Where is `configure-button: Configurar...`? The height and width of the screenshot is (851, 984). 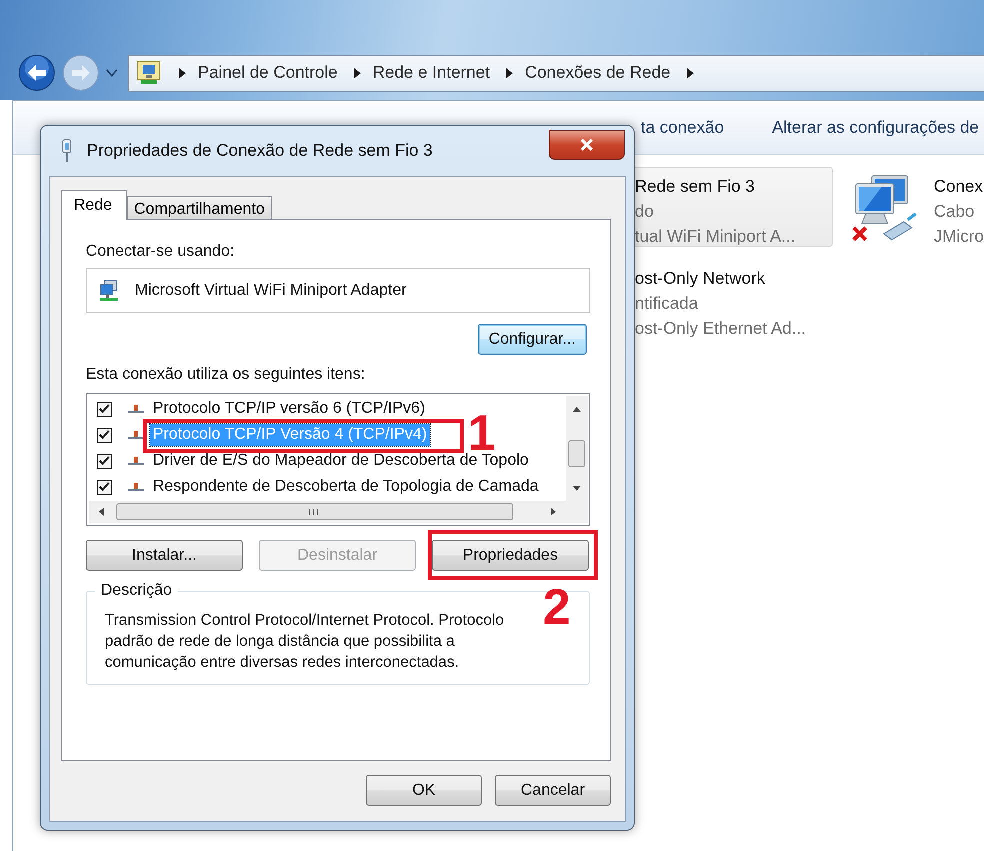 configure-button: Configurar... is located at coordinates (532, 339).